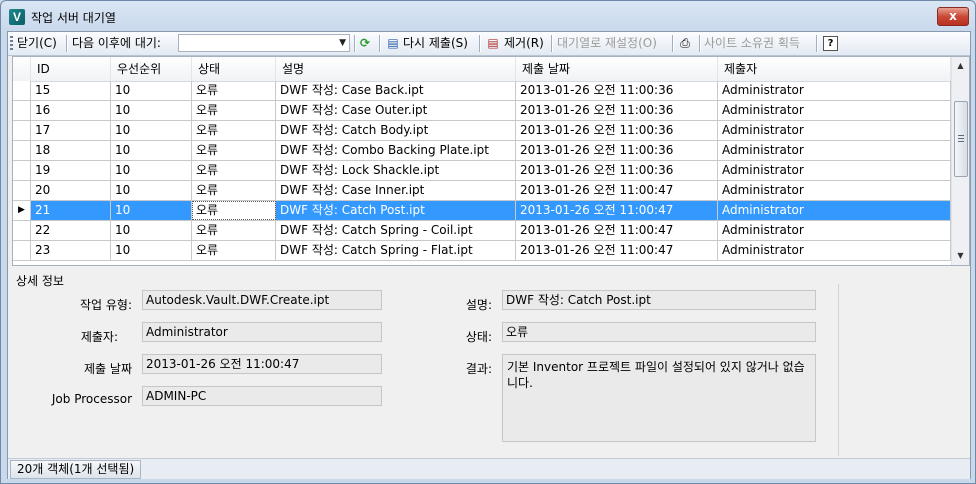 The width and height of the screenshot is (976, 484). I want to click on status-field: 오류, so click(659, 332).